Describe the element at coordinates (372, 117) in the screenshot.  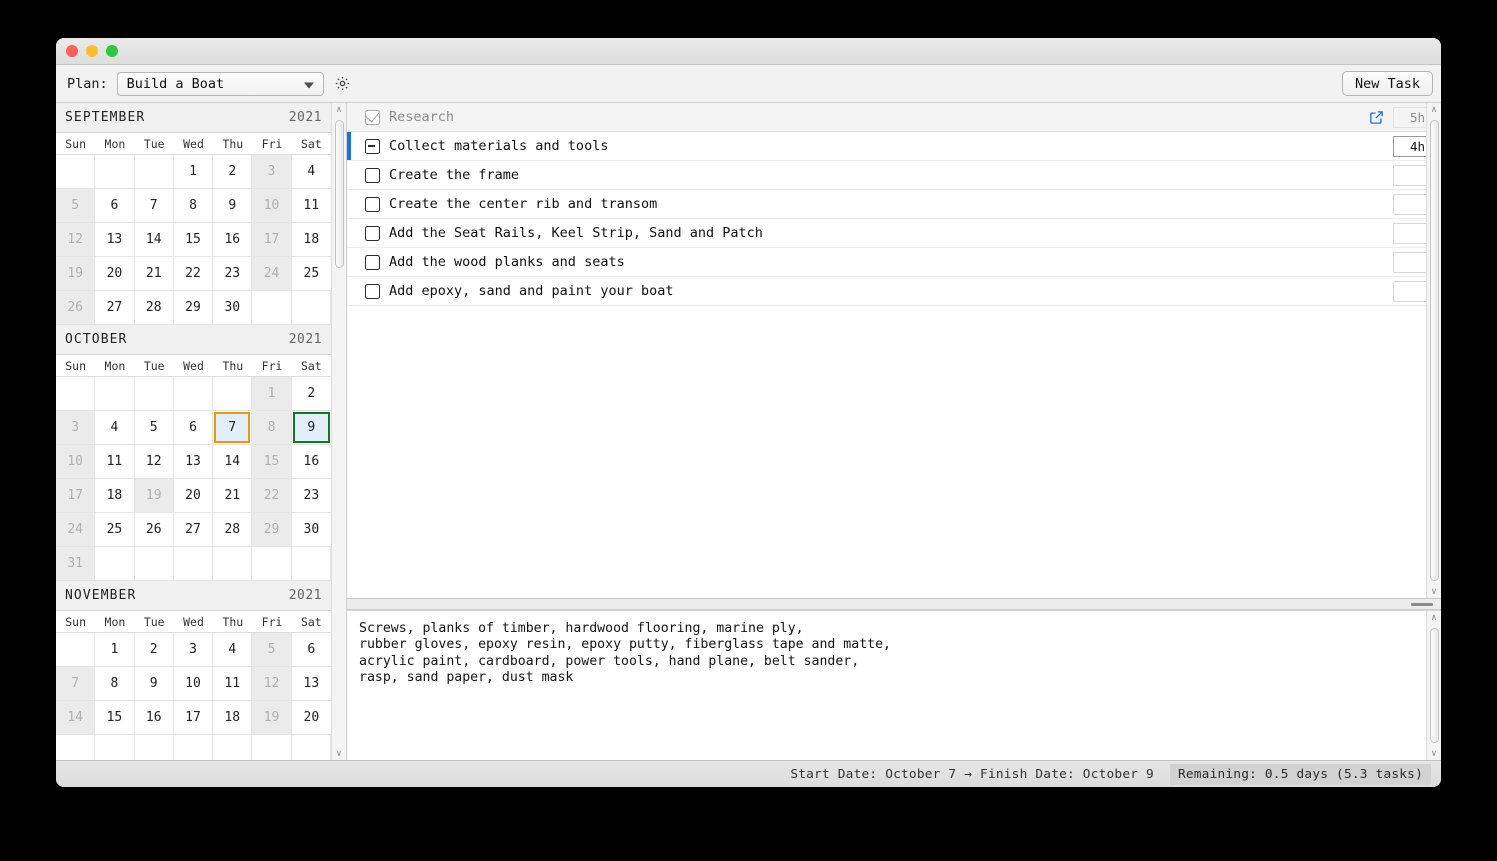
I see `checkbox-checked-icon` at that location.